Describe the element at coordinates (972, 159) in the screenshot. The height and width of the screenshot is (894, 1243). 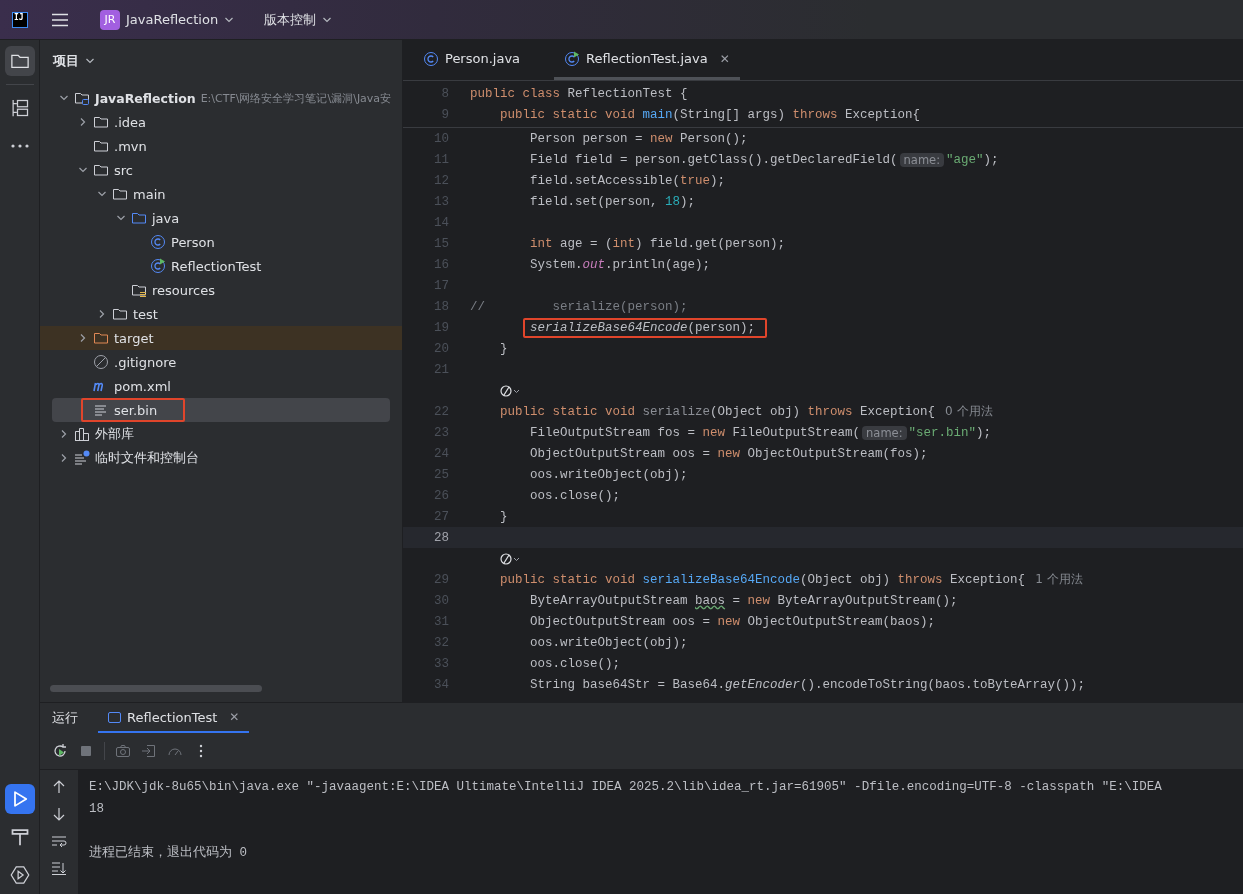
I see `code-text: "age");` at that location.